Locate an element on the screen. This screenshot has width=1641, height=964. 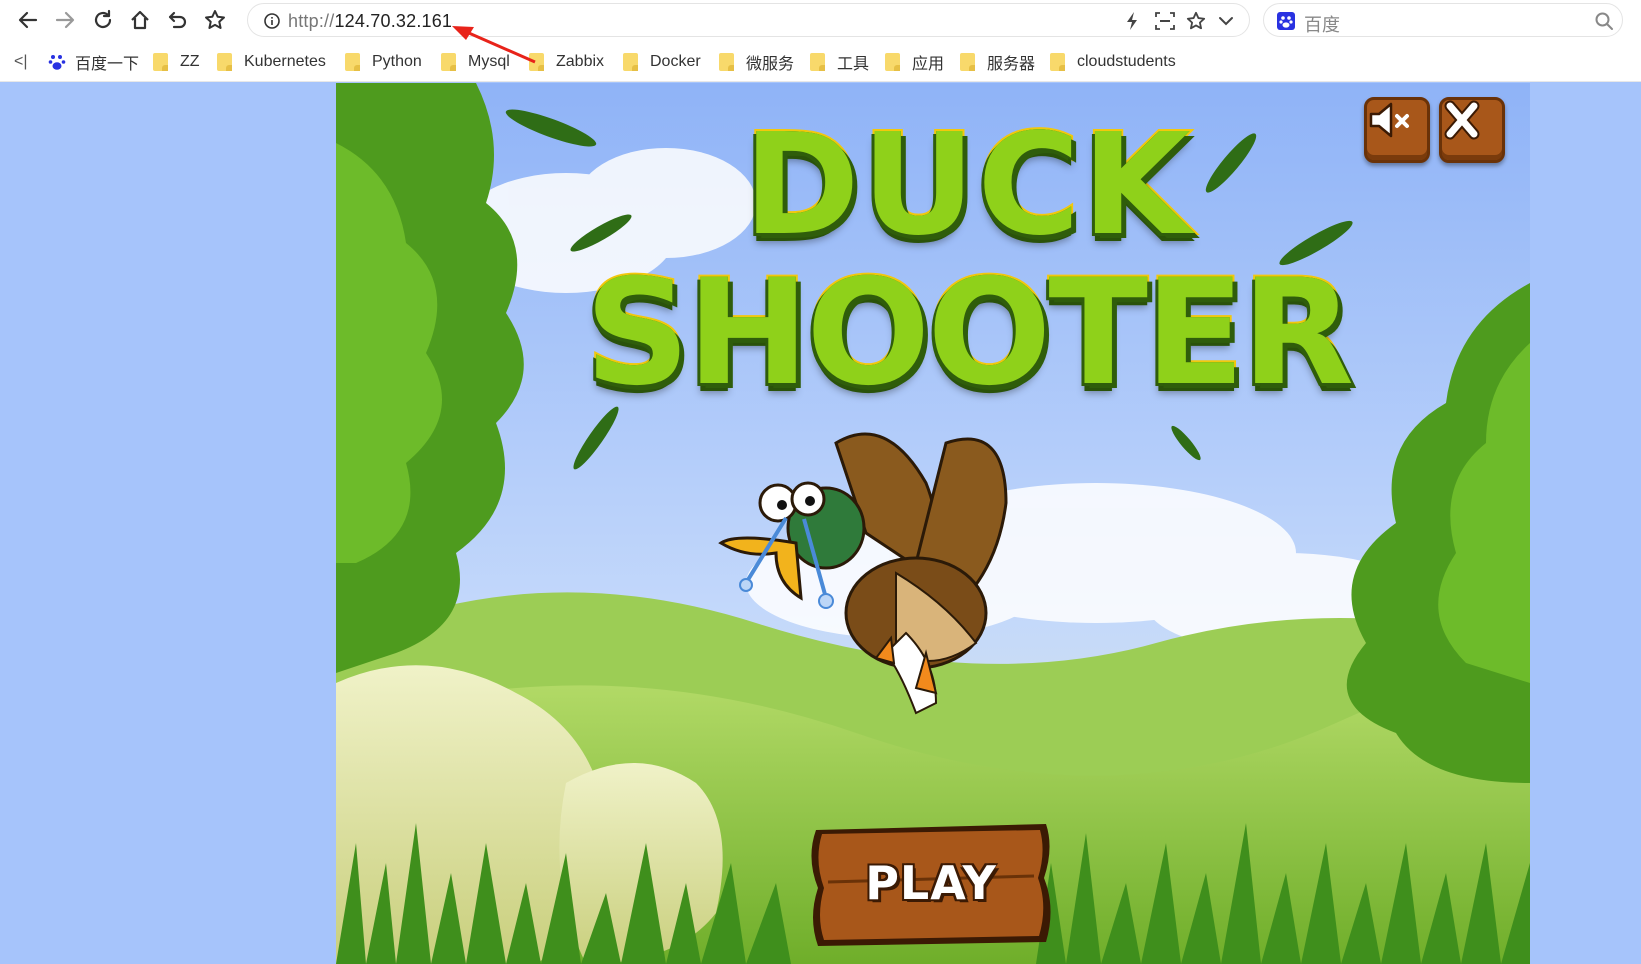
star-icon is located at coordinates (215, 19).